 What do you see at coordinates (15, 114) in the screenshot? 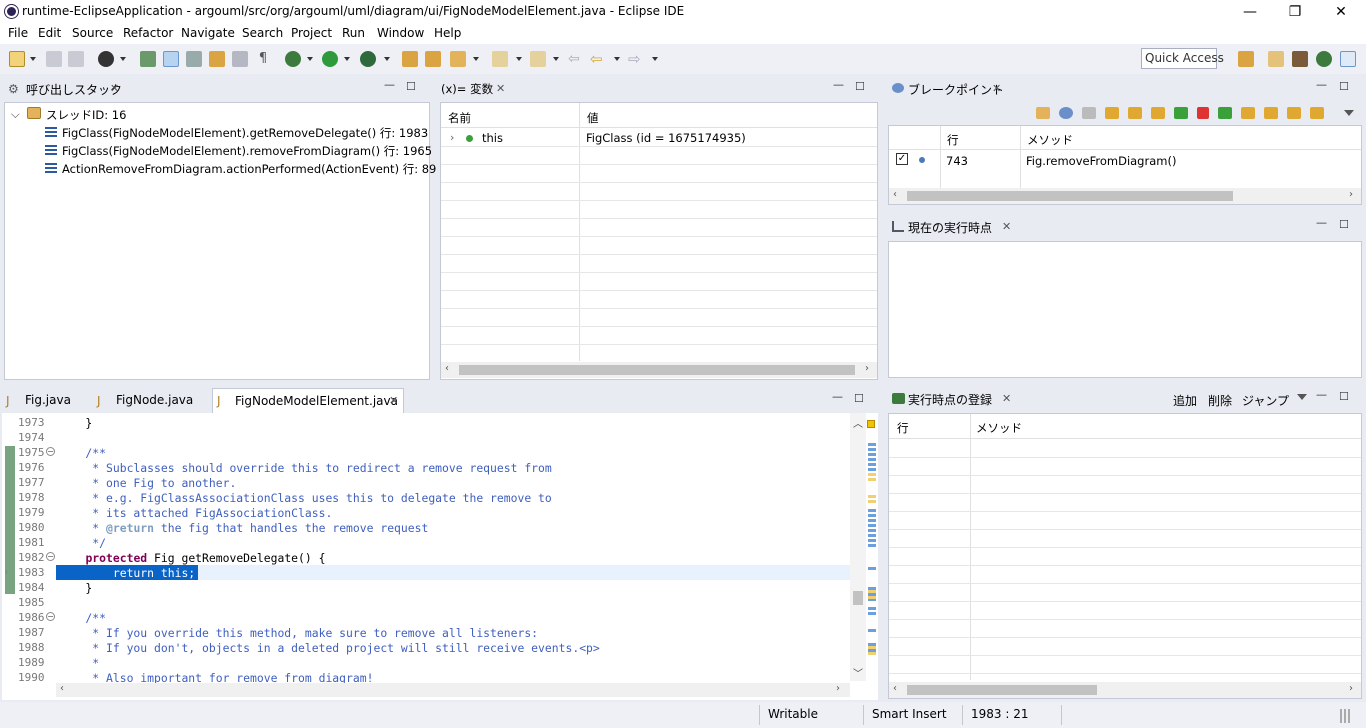
I see `chevron-down-icon: ⌵` at bounding box center [15, 114].